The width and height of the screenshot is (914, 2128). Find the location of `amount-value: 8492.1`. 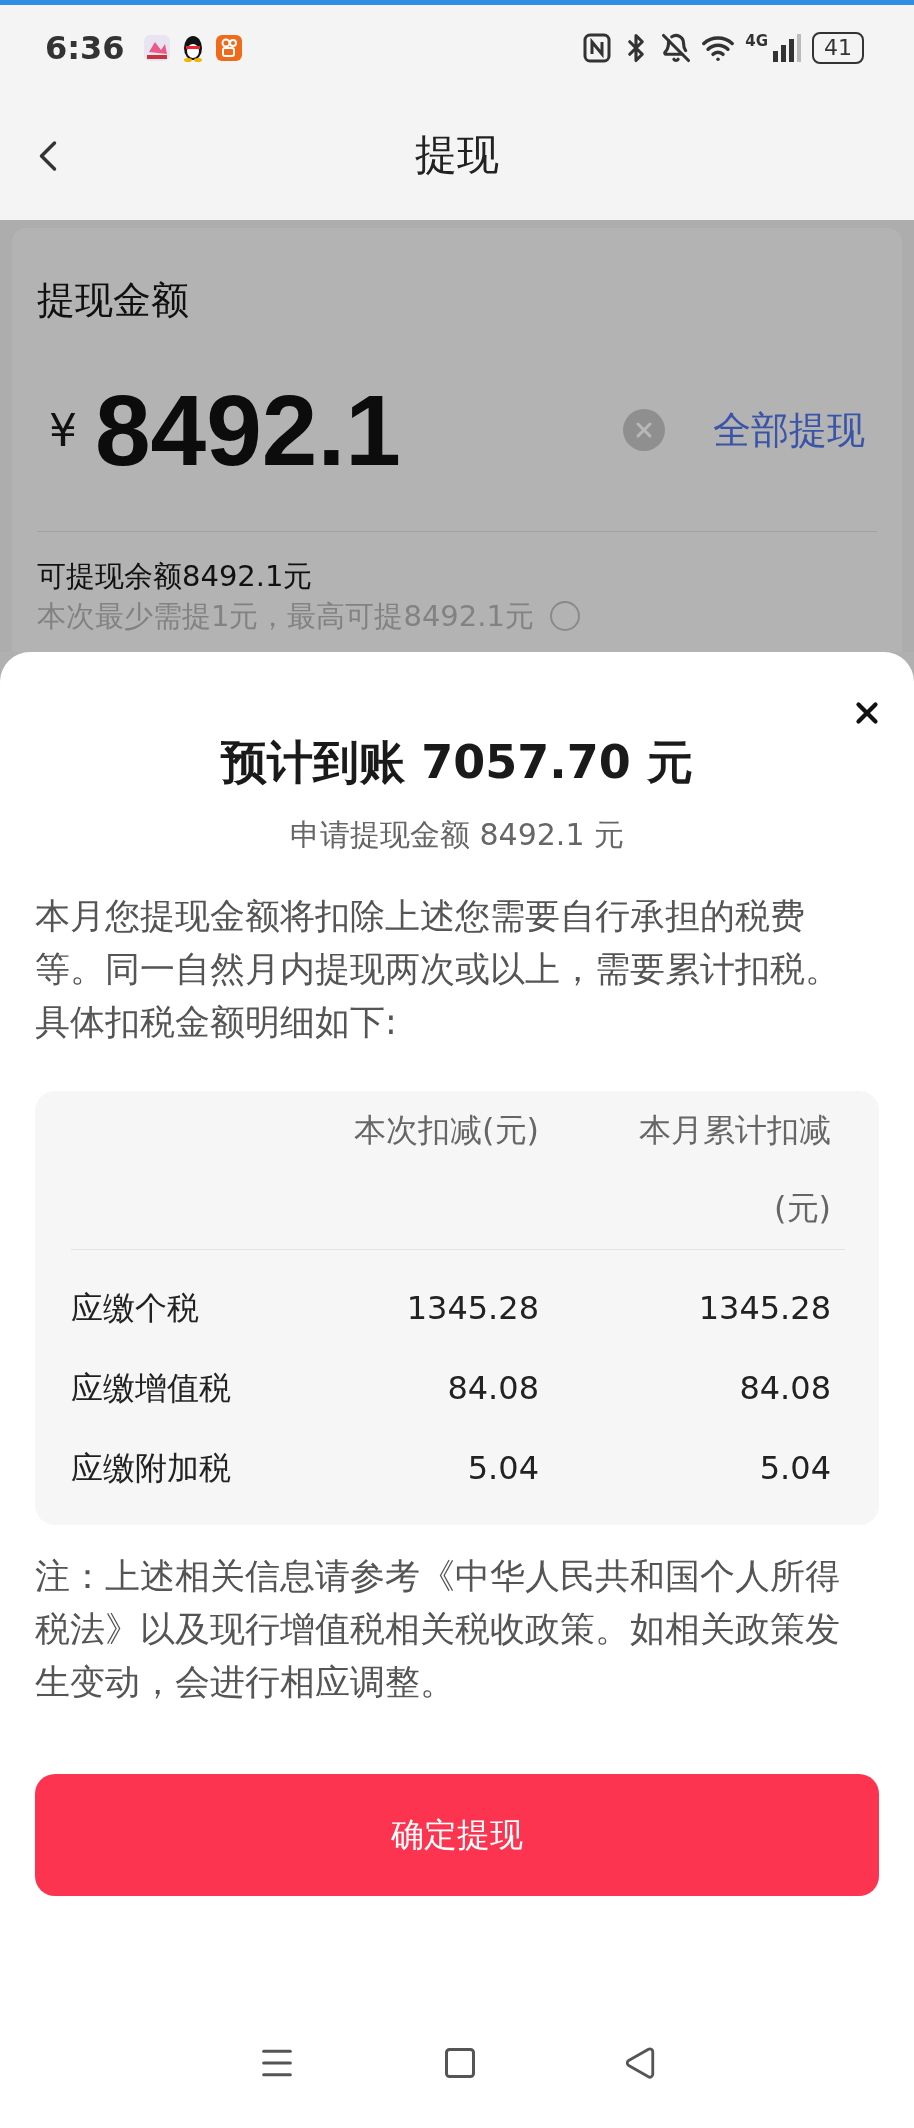

amount-value: 8492.1 is located at coordinates (248, 430).